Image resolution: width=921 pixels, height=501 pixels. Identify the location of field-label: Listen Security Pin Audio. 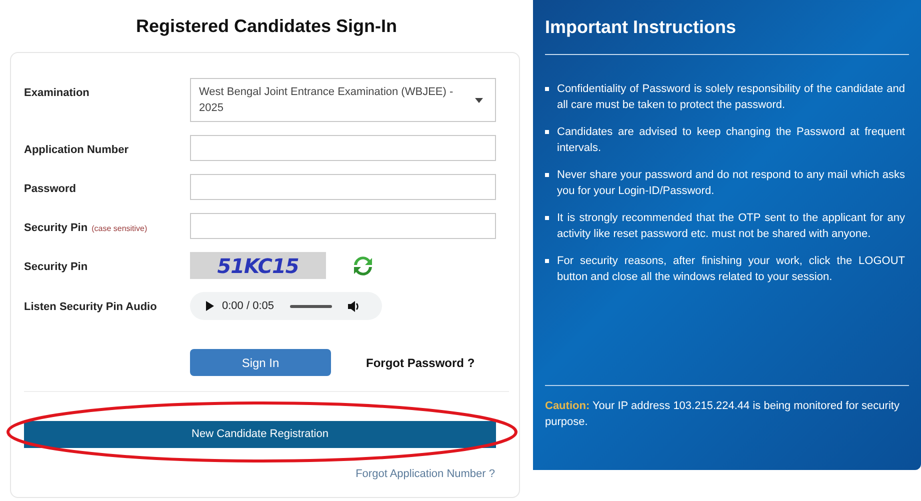
(90, 307).